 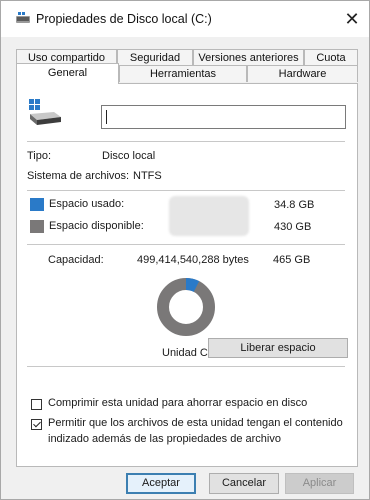 I want to click on tab-versiones-anteriores: Versiones anteriores, so click(x=248, y=57).